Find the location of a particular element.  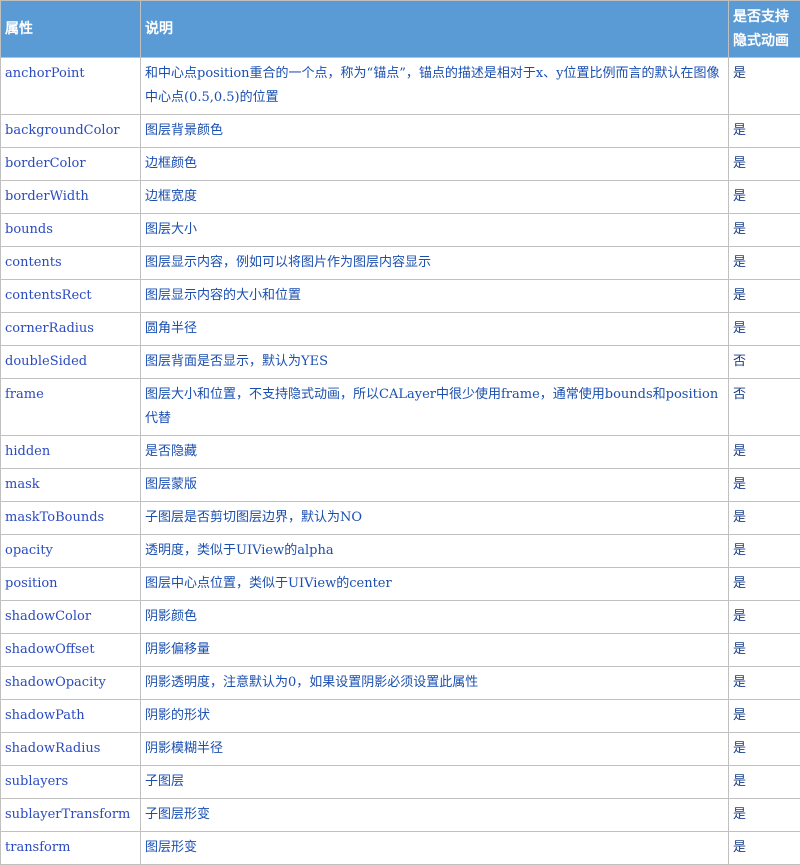

property-description: 边框颜色 is located at coordinates (435, 164).